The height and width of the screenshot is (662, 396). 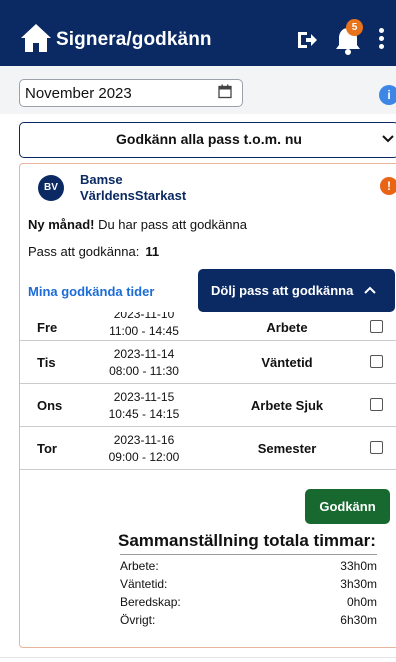 What do you see at coordinates (61, 224) in the screenshot?
I see `notice-heading: Ny månad!` at bounding box center [61, 224].